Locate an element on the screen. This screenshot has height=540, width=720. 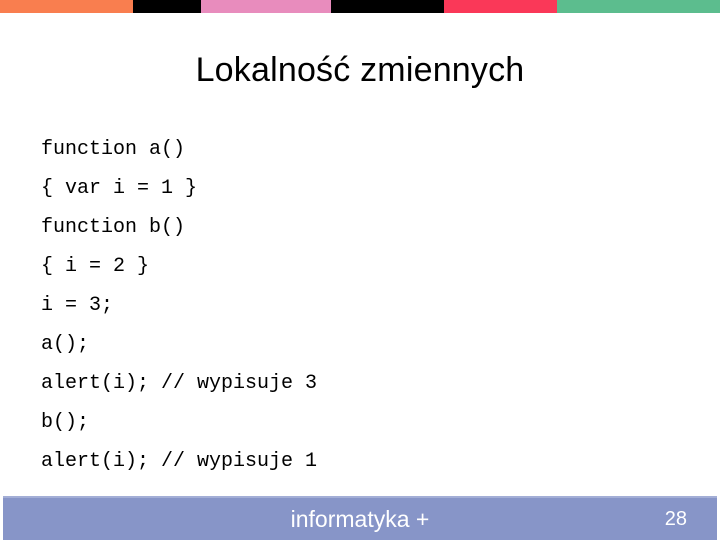
page-title: Lokalność zmiennych is located at coordinates (360, 70).